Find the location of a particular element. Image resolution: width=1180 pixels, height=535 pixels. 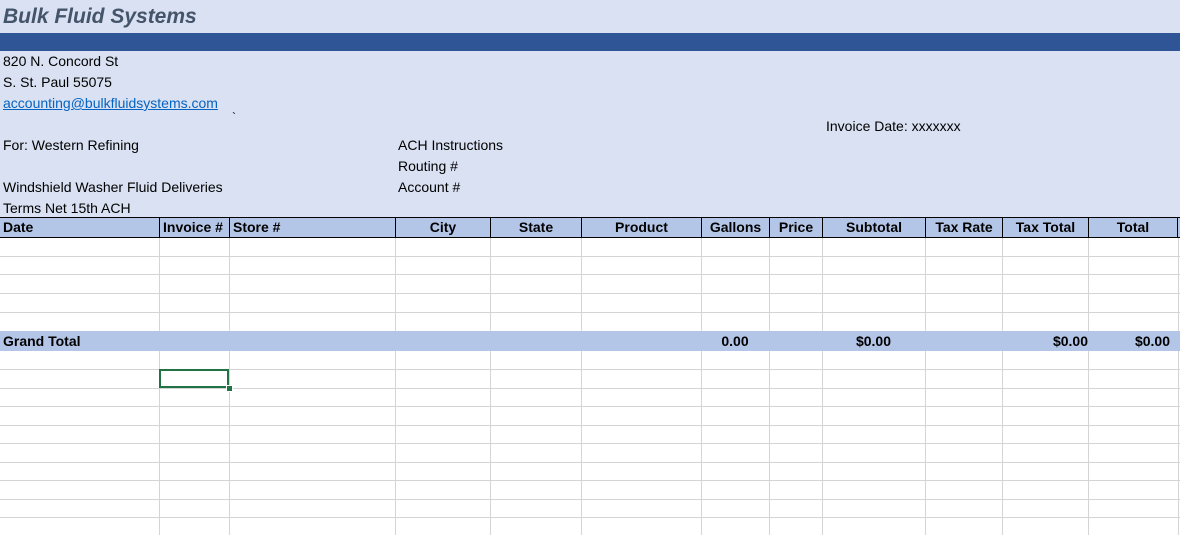

header-price: Price is located at coordinates (795, 227).